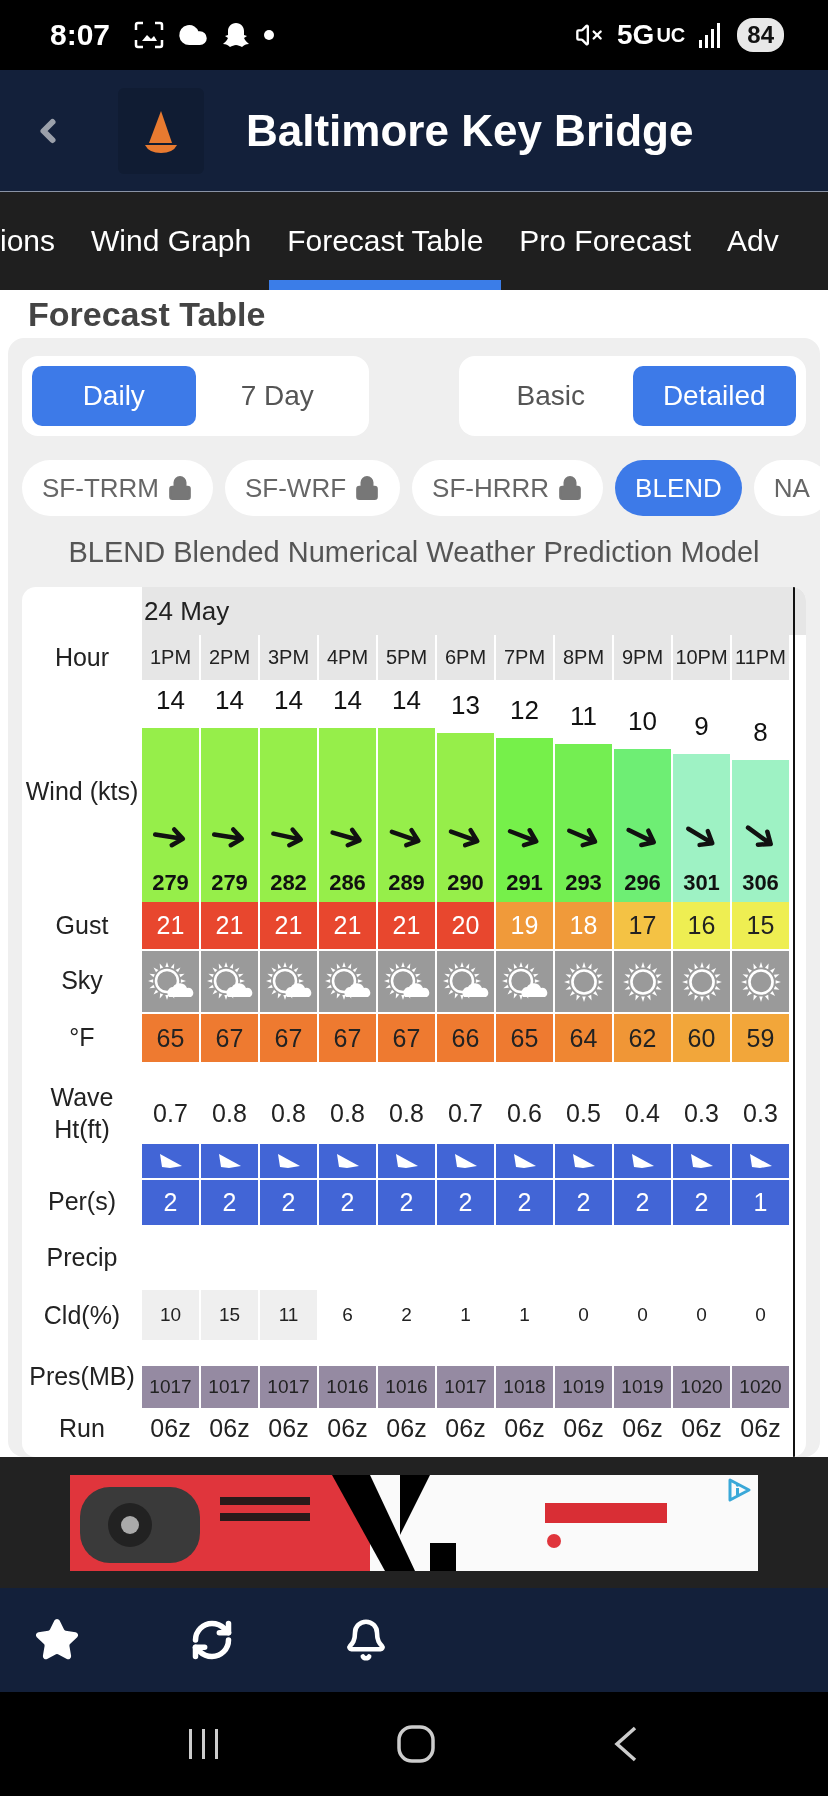 The image size is (828, 1796). I want to click on nav-tab: ions, so click(37, 241).